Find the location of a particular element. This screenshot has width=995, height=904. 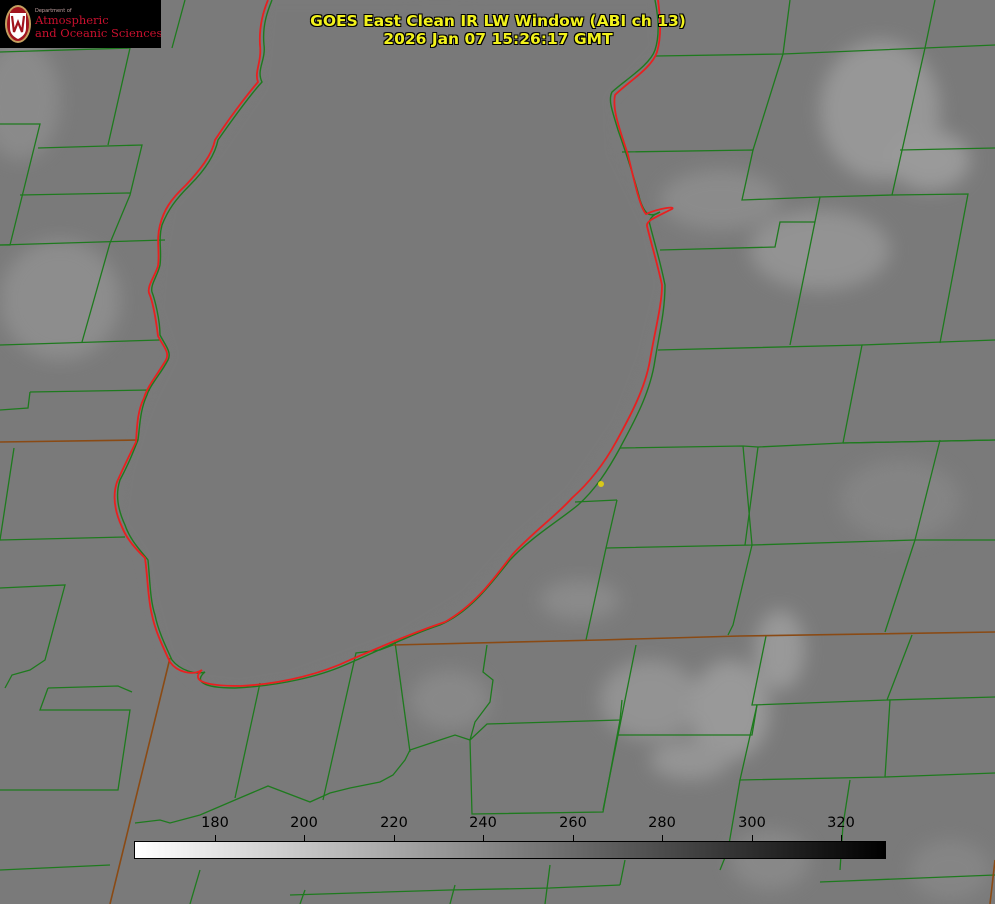

colorbar-tick-label: 280 is located at coordinates (662, 823).